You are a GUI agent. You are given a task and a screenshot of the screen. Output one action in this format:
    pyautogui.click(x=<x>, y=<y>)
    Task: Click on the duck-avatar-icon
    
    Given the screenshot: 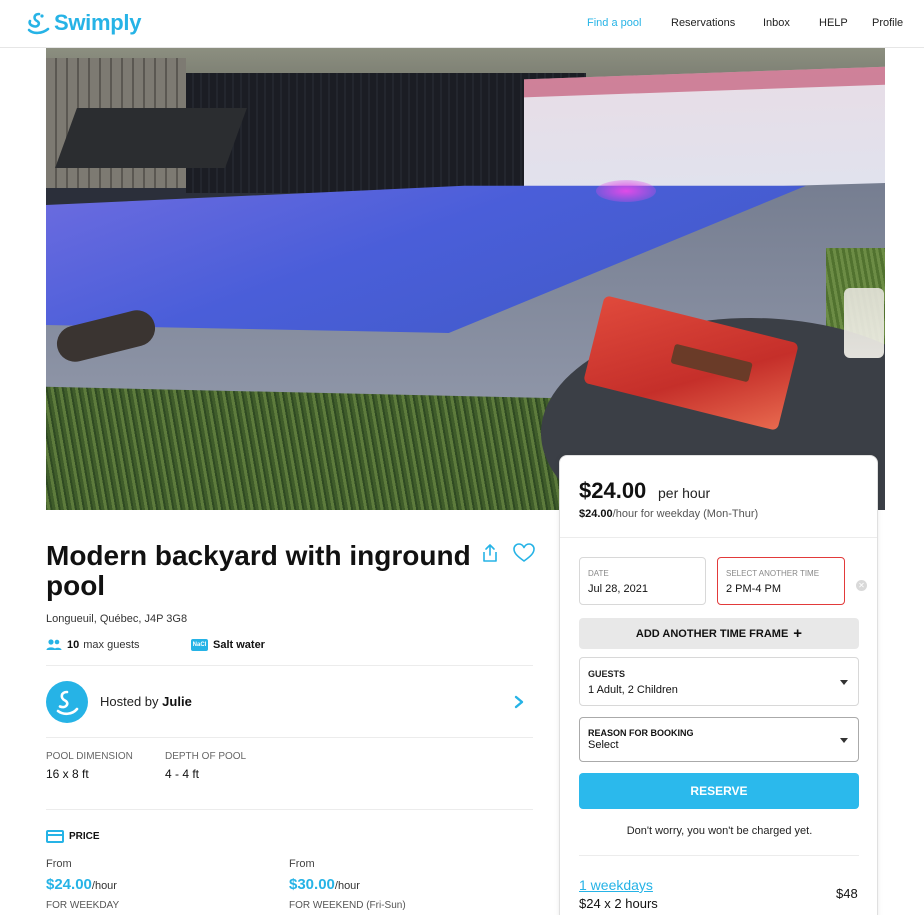 What is the action you would take?
    pyautogui.click(x=67, y=703)
    